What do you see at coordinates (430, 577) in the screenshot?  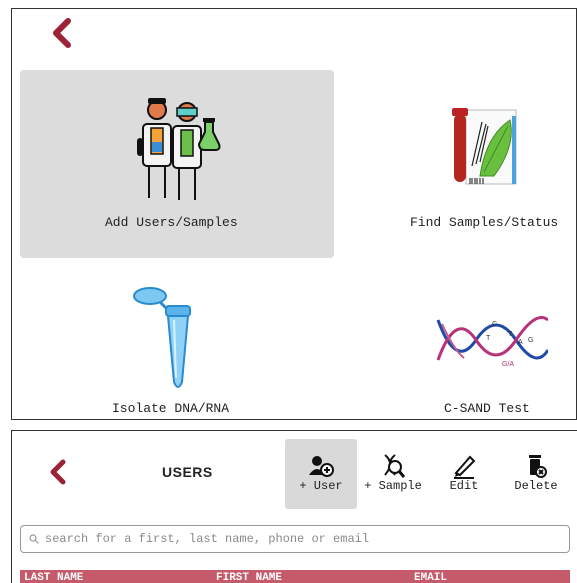 I see `column-header-email: EMAIL` at bounding box center [430, 577].